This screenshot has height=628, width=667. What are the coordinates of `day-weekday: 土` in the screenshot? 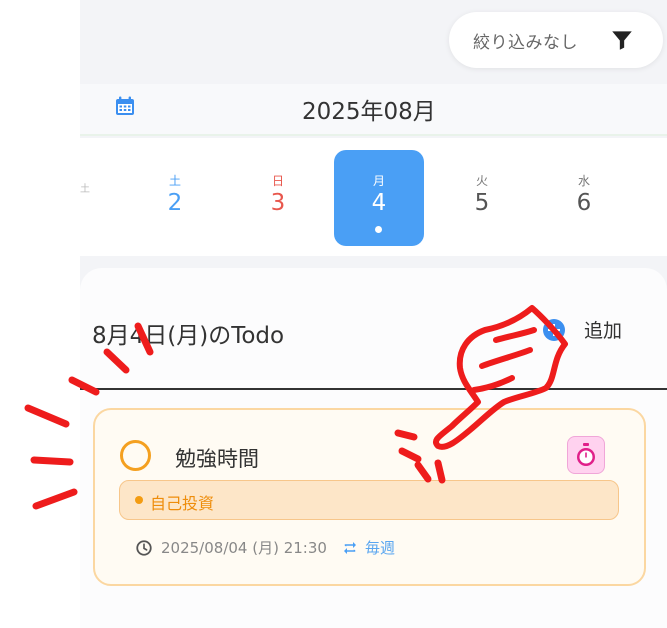 It's located at (174, 181).